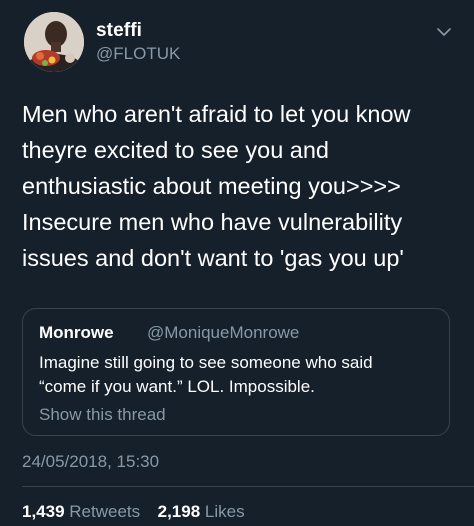 The height and width of the screenshot is (526, 474). I want to click on tweet-timestamp: 24/05/2018, 15:30, so click(90, 462).